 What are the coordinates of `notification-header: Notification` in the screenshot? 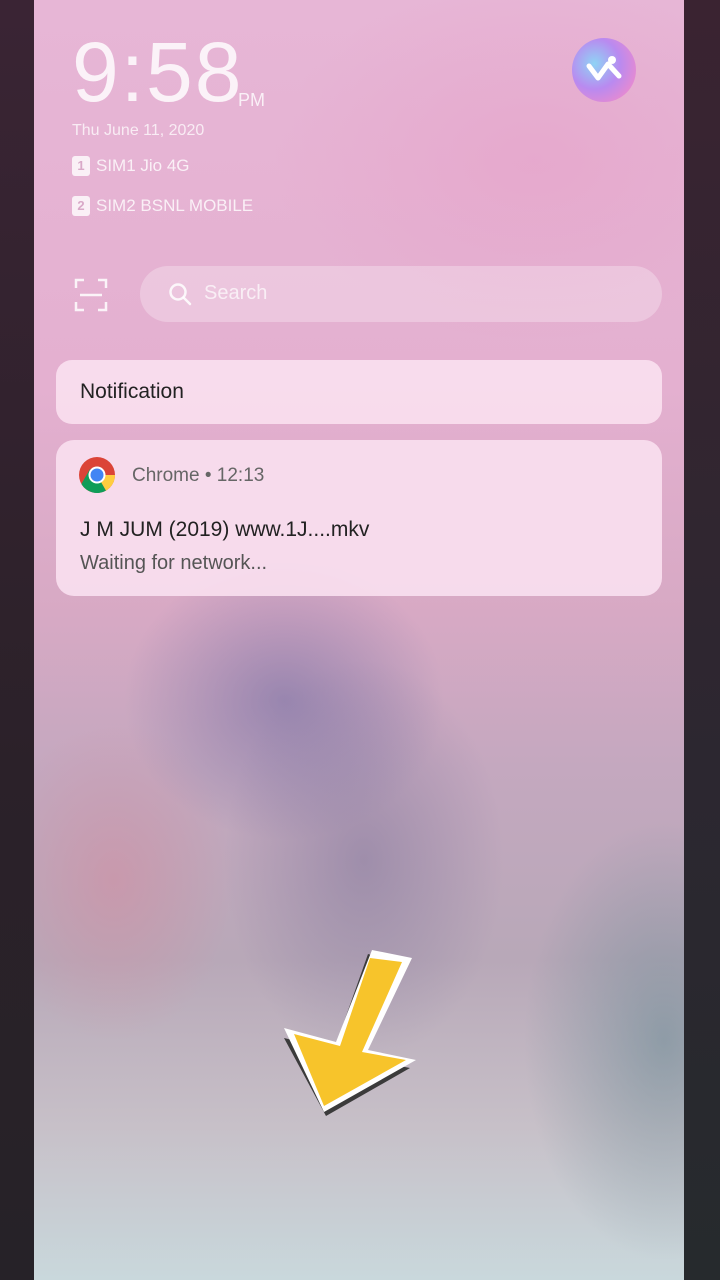 It's located at (359, 392).